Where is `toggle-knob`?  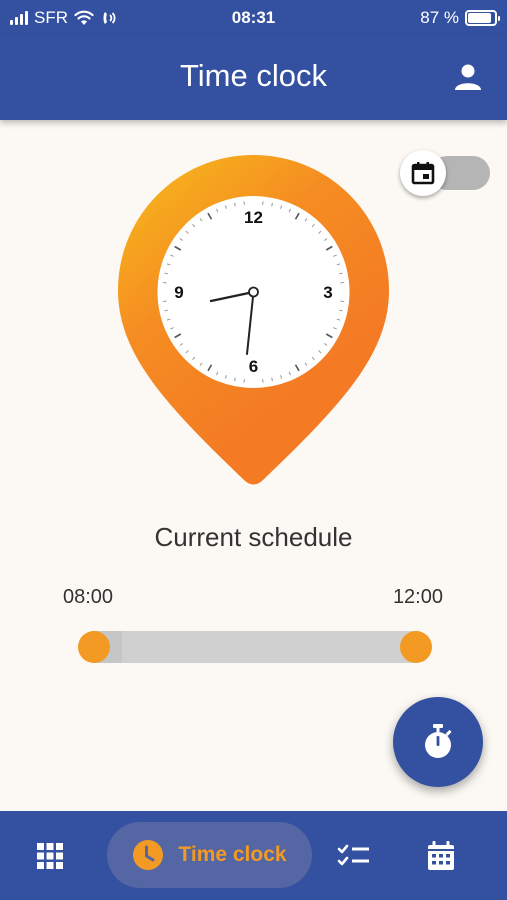
toggle-knob is located at coordinates (423, 173).